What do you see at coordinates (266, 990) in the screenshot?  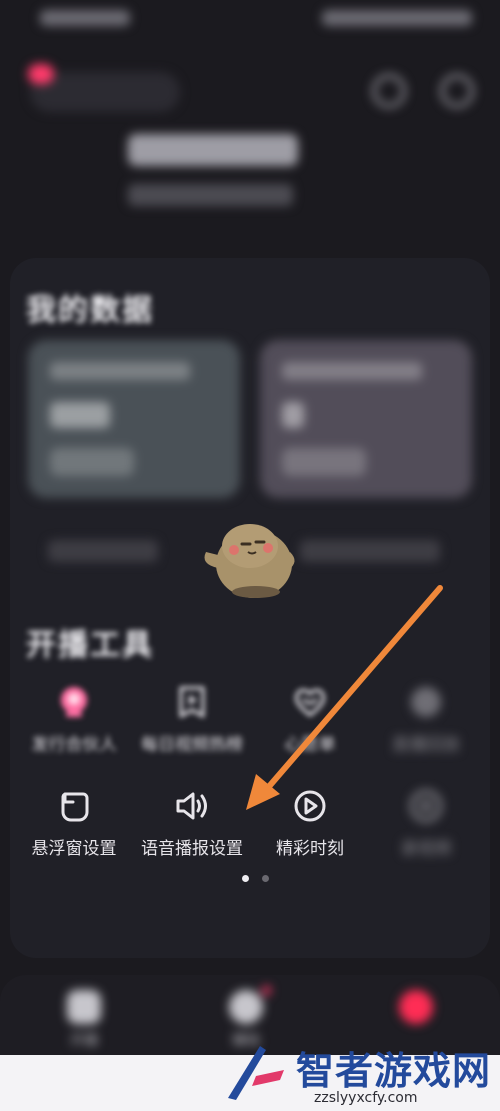 I see `notification-dot` at bounding box center [266, 990].